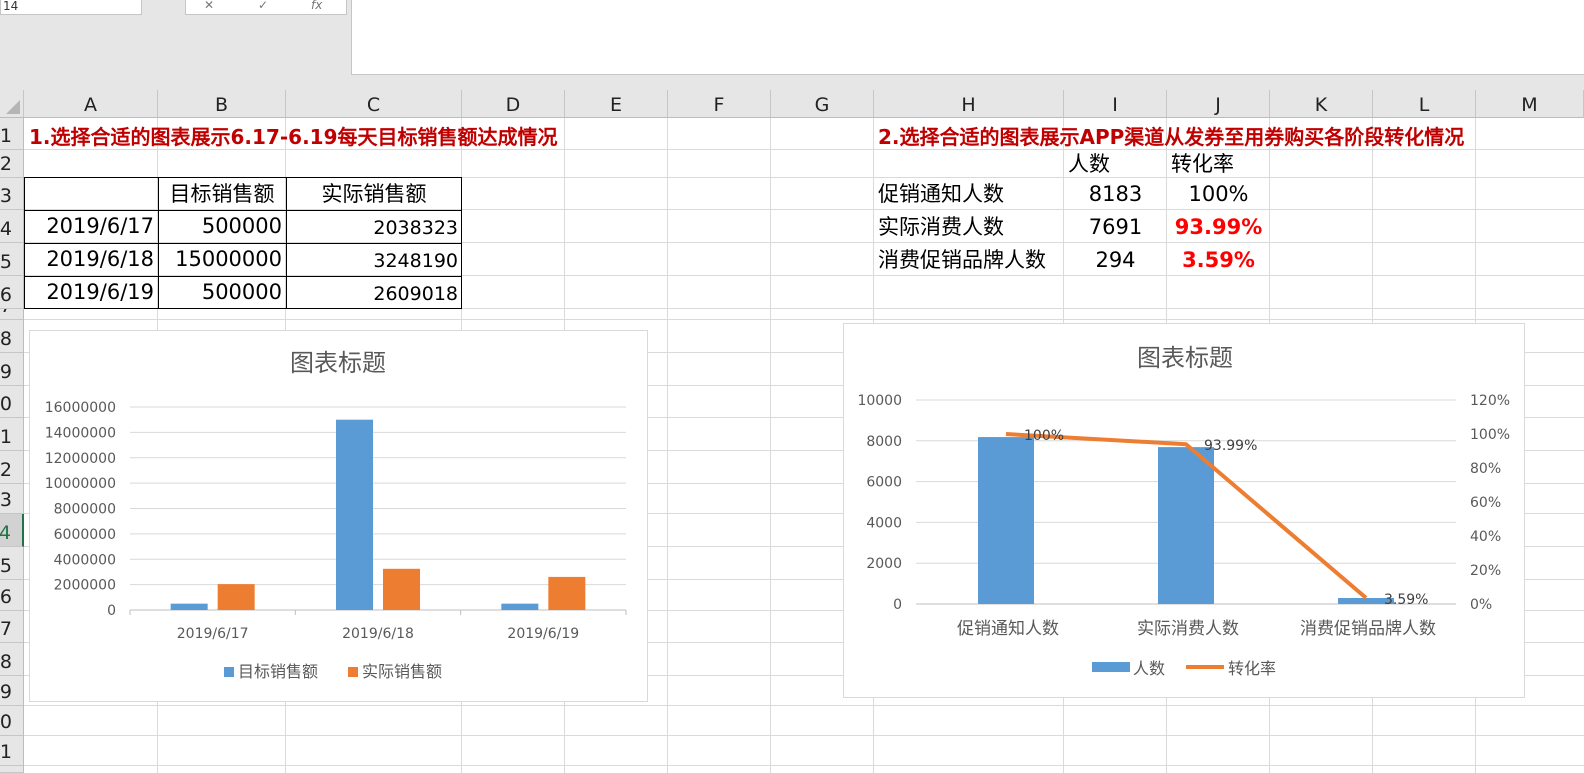  I want to click on row-header-3: 3, so click(12, 194).